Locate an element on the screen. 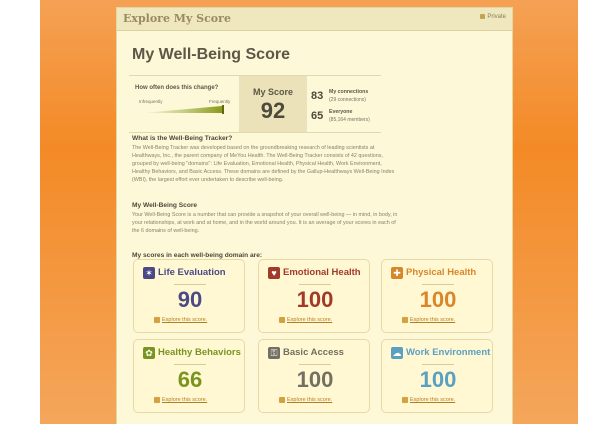 The width and height of the screenshot is (615, 424). connections-score: 83 is located at coordinates (317, 96).